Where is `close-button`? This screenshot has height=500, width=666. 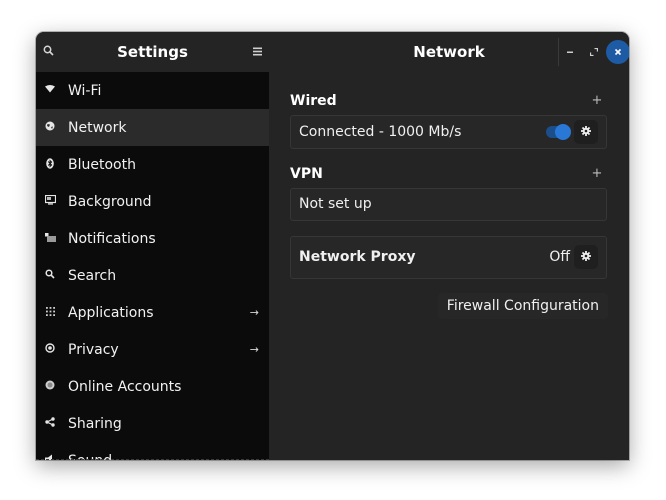
close-button is located at coordinates (617, 52).